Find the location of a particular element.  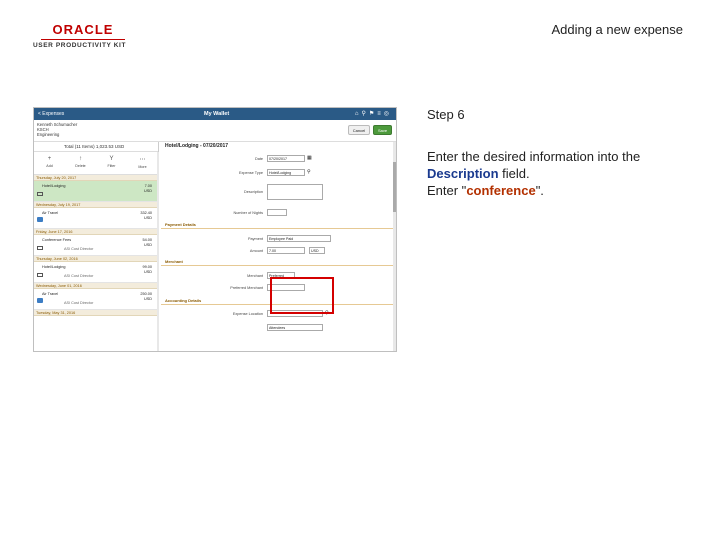

flag-icon: ⚑ is located at coordinates (373, 114).